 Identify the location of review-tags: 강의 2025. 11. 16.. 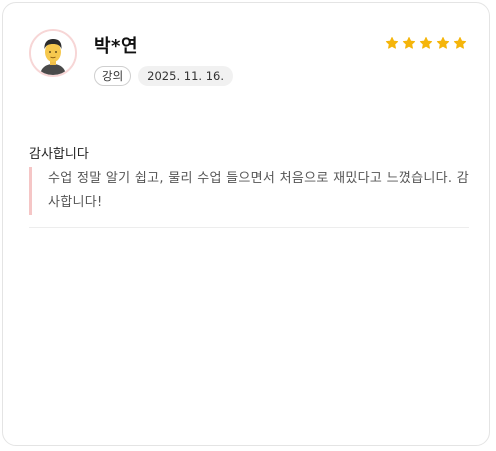
(163, 76).